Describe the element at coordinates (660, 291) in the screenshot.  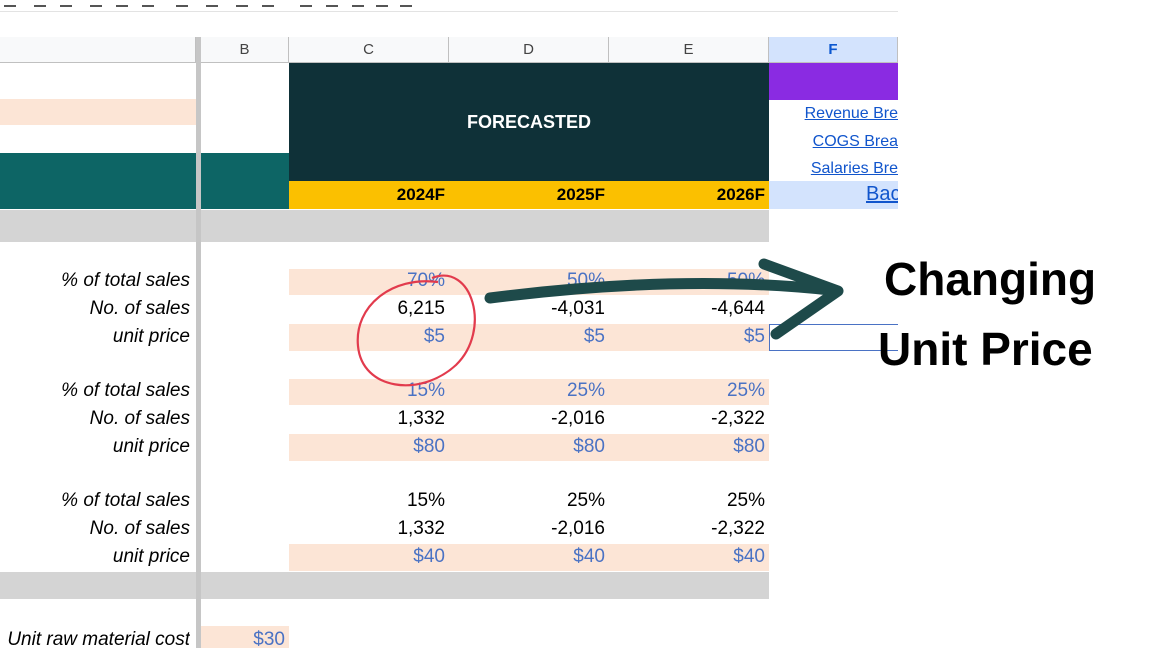
I see `arrow-annotation` at that location.